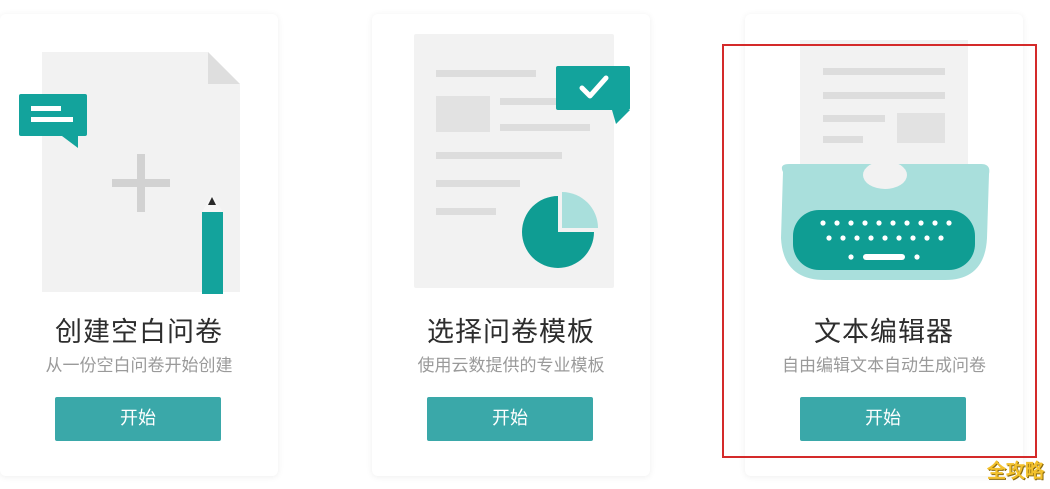  Describe the element at coordinates (212, 244) in the screenshot. I see `pencil-icon` at that location.